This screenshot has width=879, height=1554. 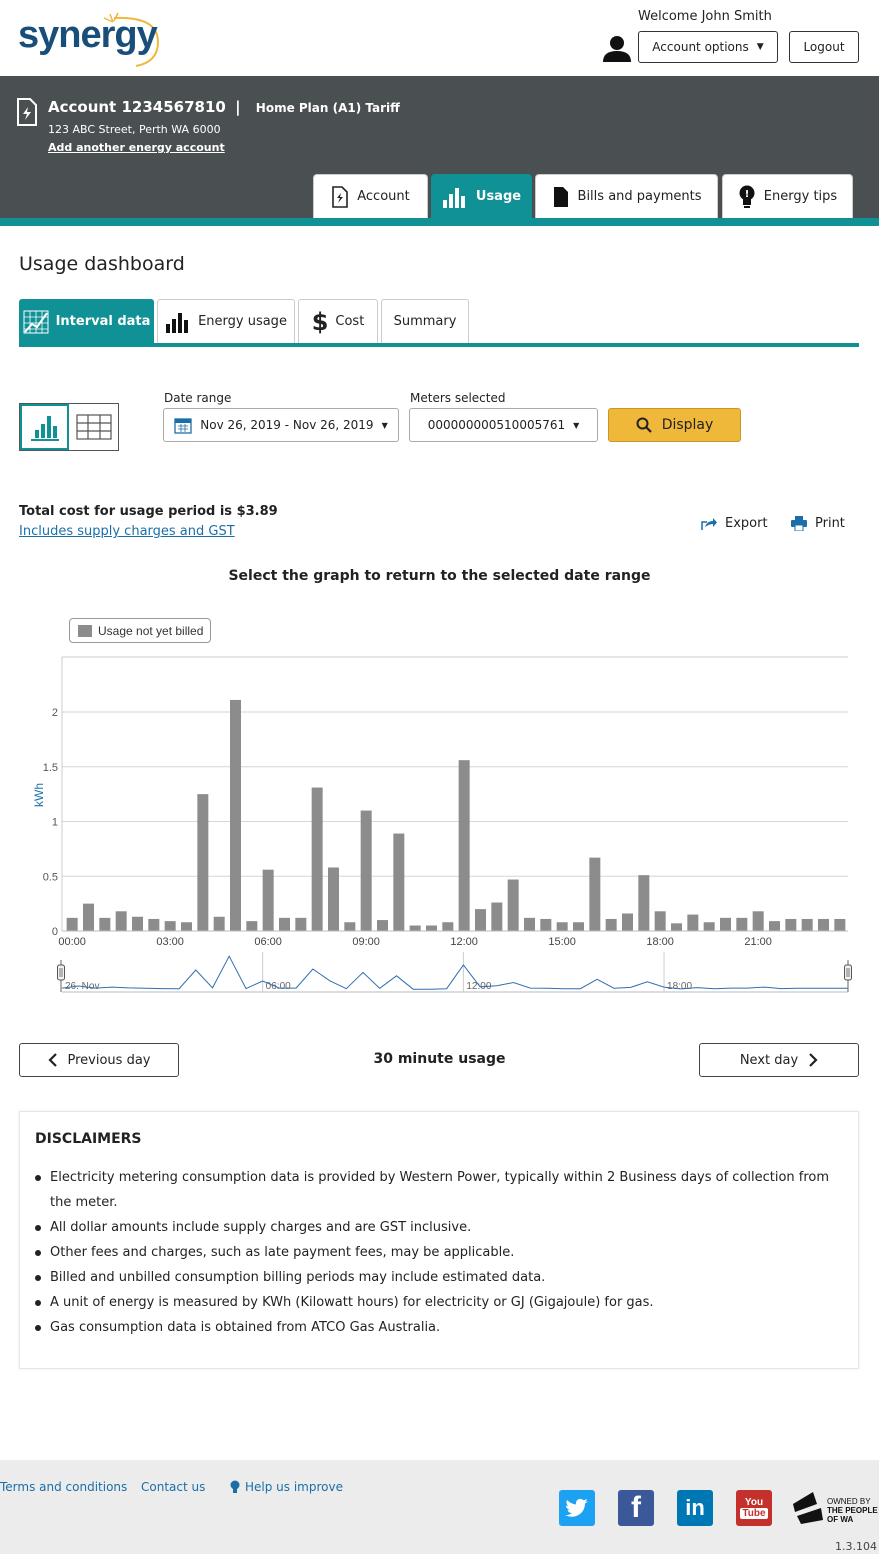 I want to click on lightbulb-icon, so click(x=235, y=1486).